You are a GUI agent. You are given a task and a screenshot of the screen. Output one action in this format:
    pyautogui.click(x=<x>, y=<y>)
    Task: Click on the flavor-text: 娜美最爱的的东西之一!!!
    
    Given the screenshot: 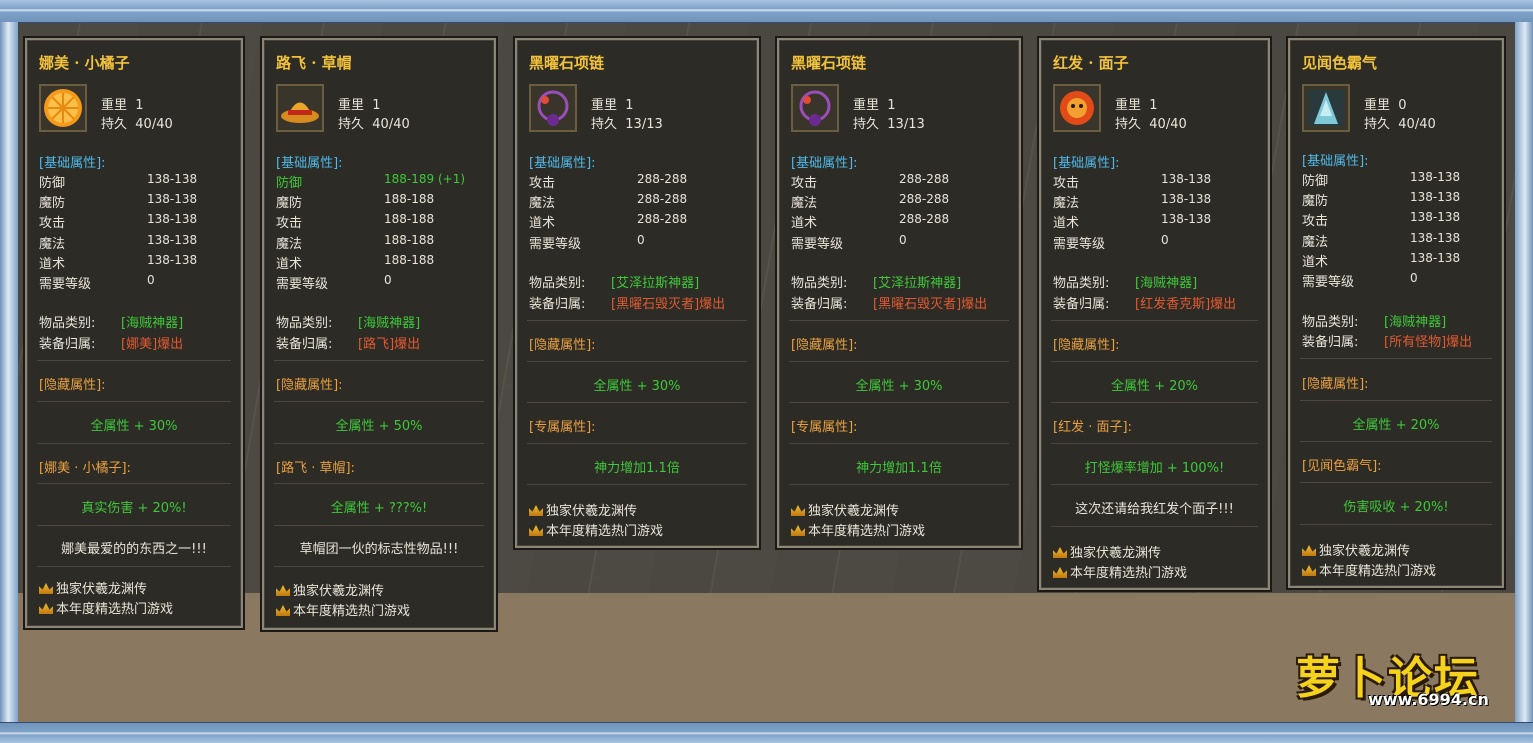 What is the action you would take?
    pyautogui.click(x=134, y=549)
    